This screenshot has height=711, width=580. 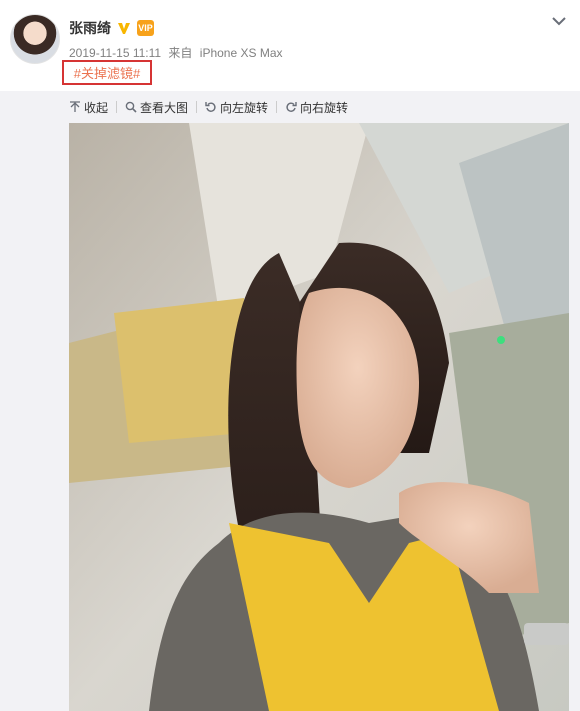 I want to click on rotate-right-button: 向右旋转, so click(x=316, y=107).